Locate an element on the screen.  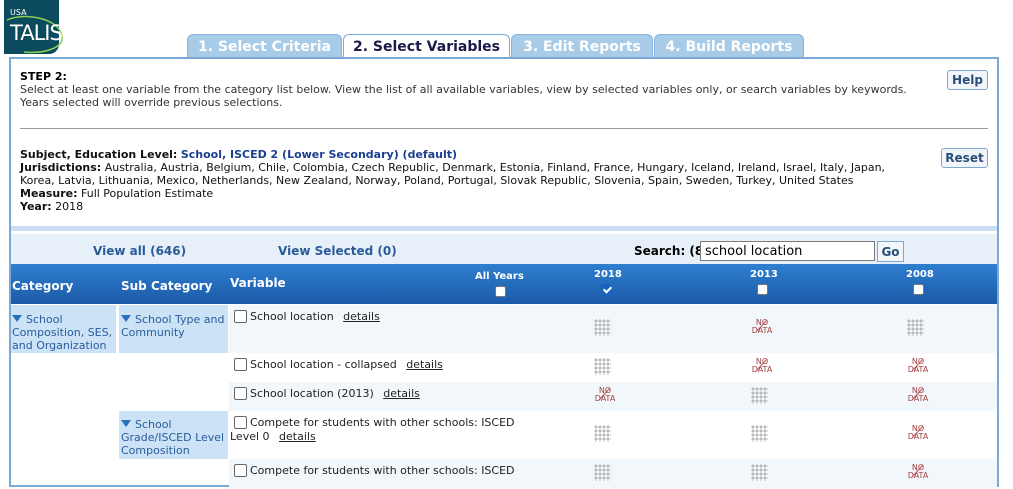
talis-logo: USA TALIS is located at coordinates (33, 27).